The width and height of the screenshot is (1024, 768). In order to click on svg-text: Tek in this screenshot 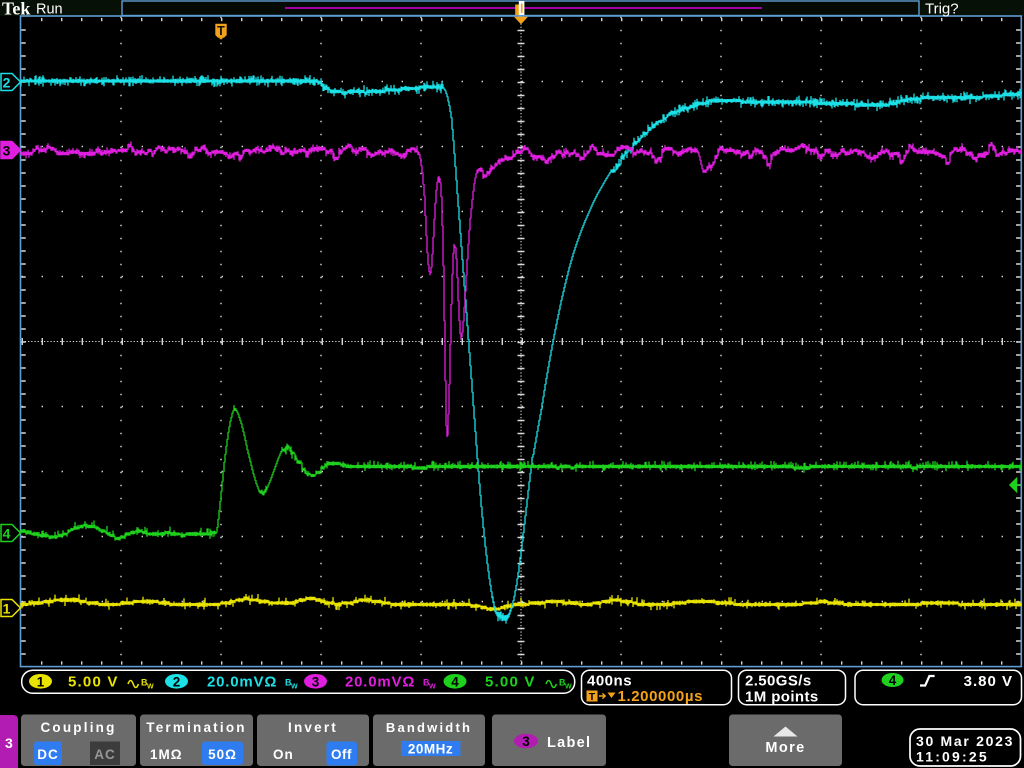, I will do `click(16, 9)`.